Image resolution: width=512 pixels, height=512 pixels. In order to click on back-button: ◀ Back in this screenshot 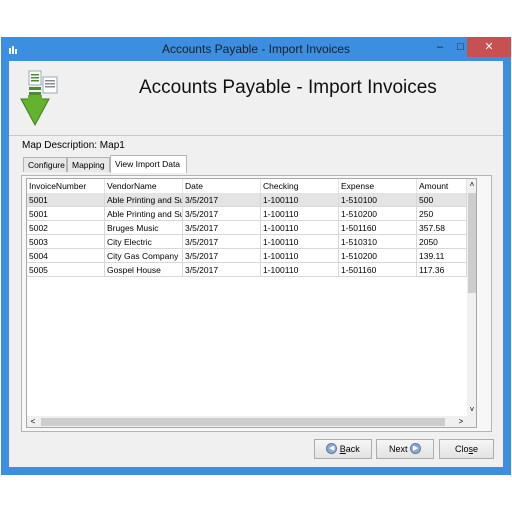, I will do `click(343, 449)`.